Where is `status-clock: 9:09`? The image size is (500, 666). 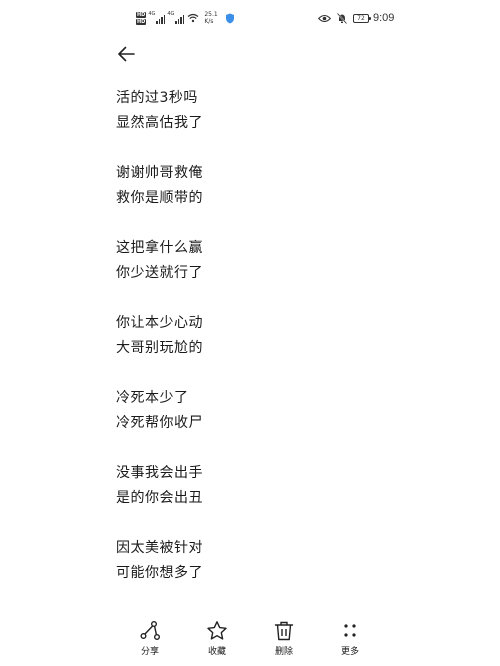
status-clock: 9:09 is located at coordinates (384, 18).